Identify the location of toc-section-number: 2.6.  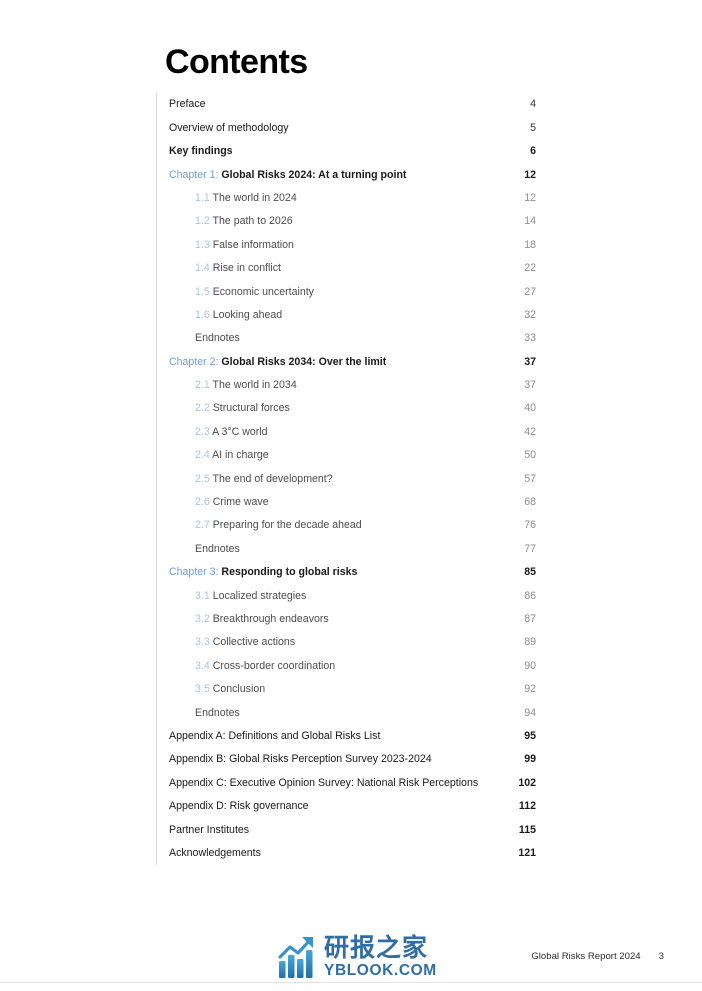
(202, 502).